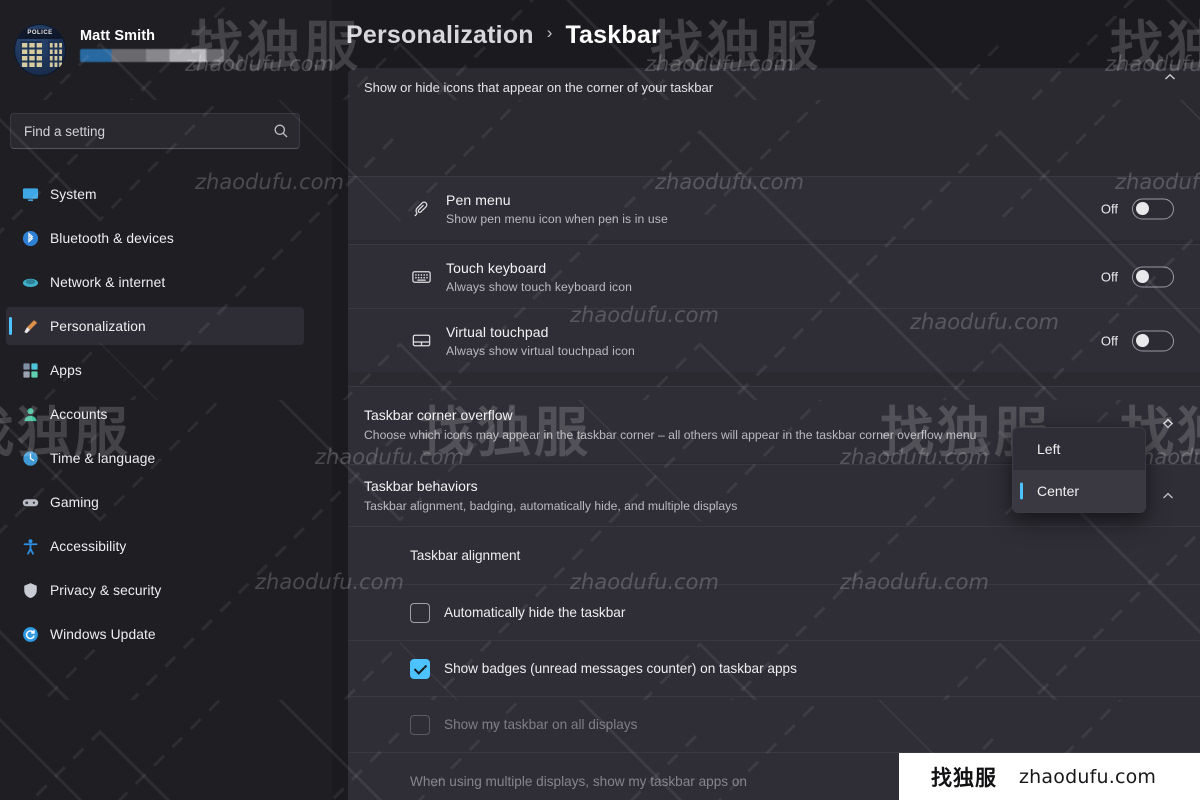 The image size is (1200, 800). Describe the element at coordinates (30, 414) in the screenshot. I see `person-icon` at that location.